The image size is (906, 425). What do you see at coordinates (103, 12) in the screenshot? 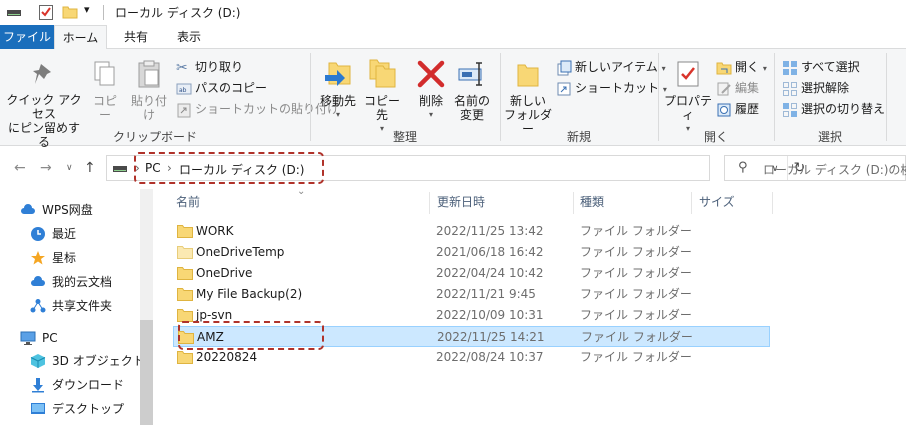
I see `title-separator` at bounding box center [103, 12].